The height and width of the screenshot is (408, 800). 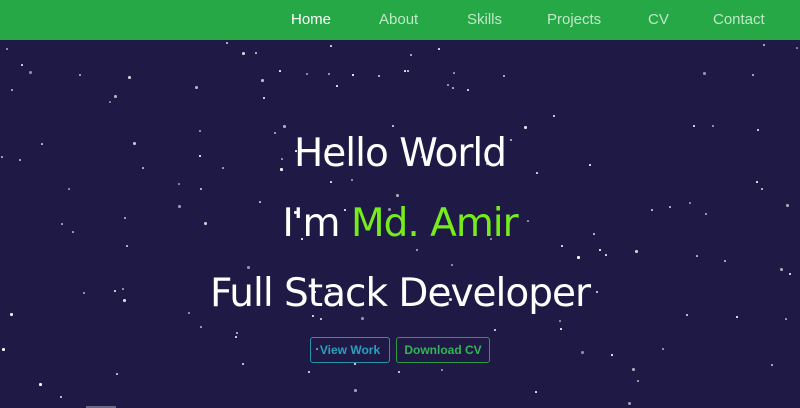 What do you see at coordinates (434, 223) in the screenshot?
I see `hero-name: Md. Amir` at bounding box center [434, 223].